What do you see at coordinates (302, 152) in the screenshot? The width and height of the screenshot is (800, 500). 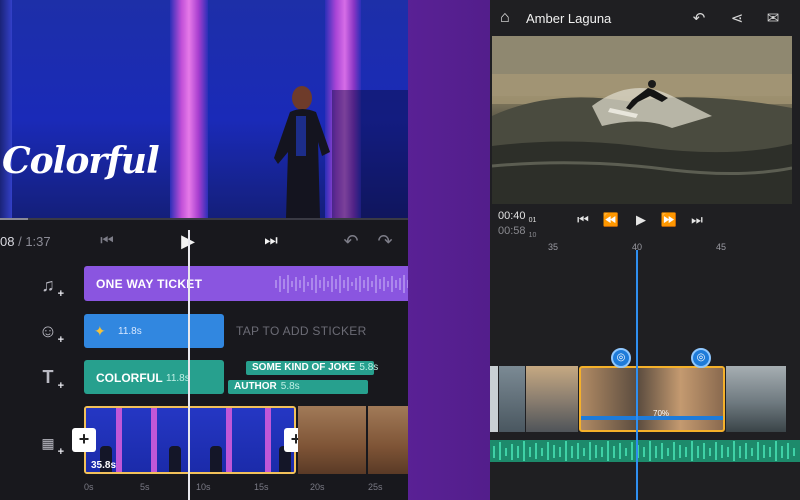 I see `person-figure` at bounding box center [302, 152].